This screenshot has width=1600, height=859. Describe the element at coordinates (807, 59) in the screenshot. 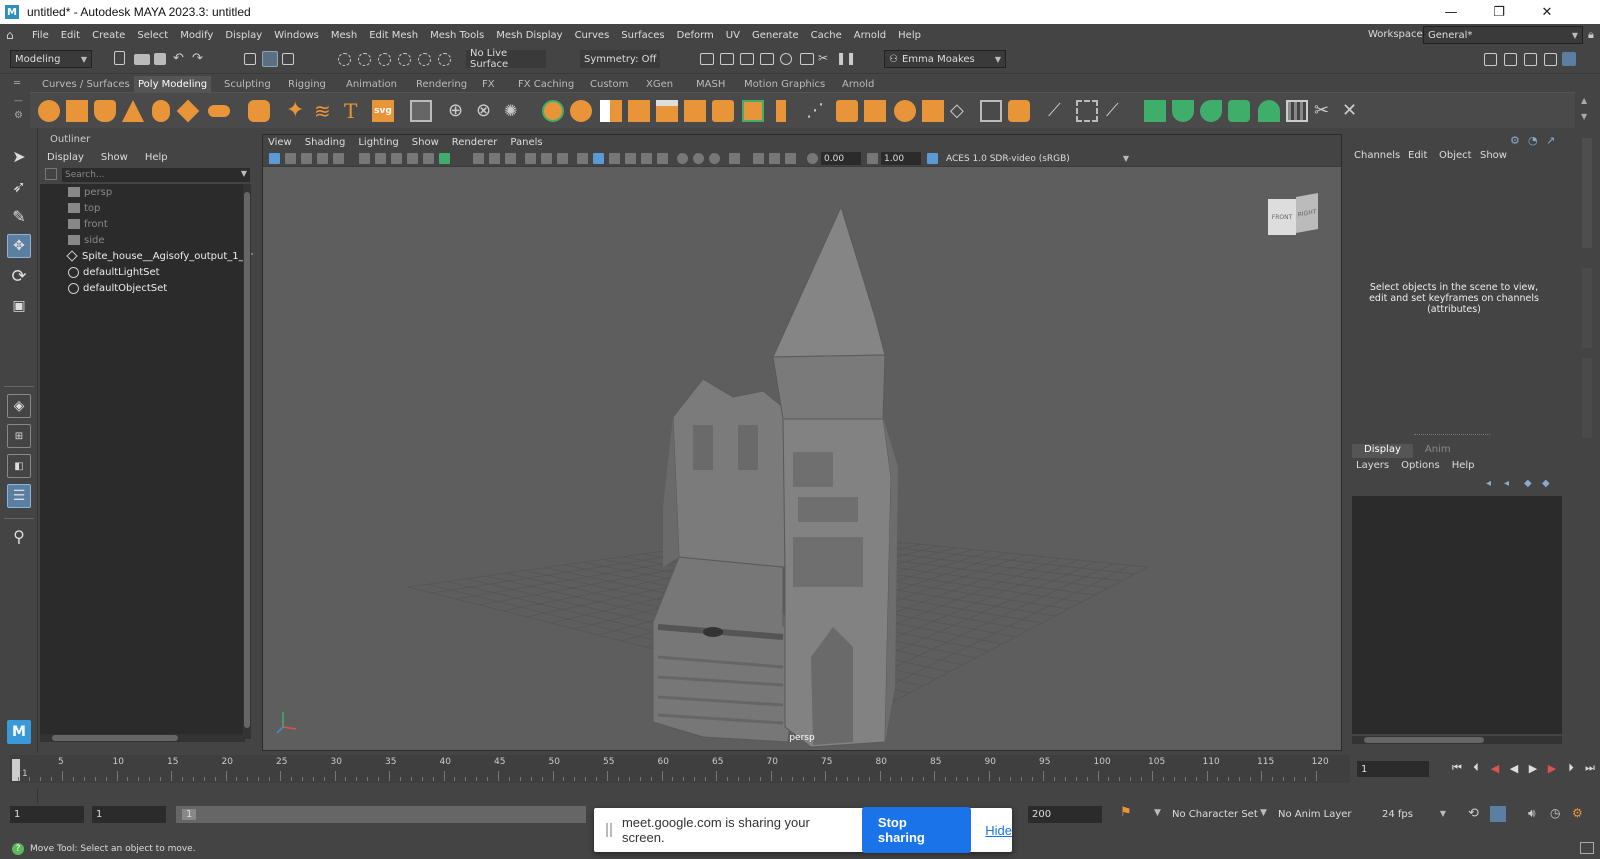

I see `render-view-icon` at that location.